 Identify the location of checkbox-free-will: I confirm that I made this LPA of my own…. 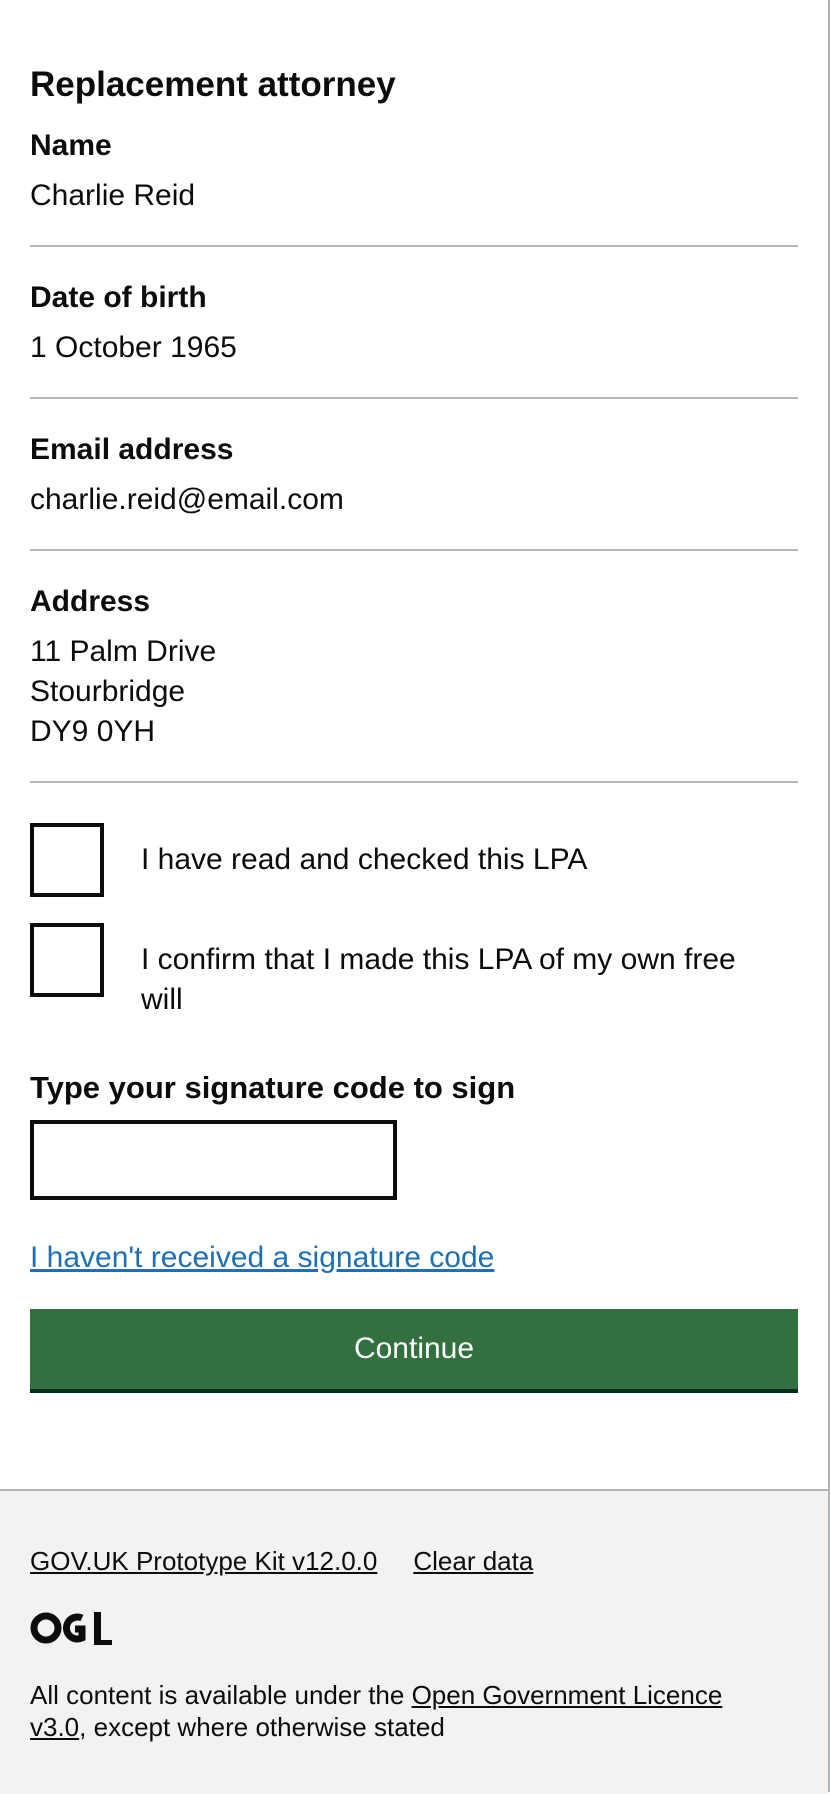
(414, 971).